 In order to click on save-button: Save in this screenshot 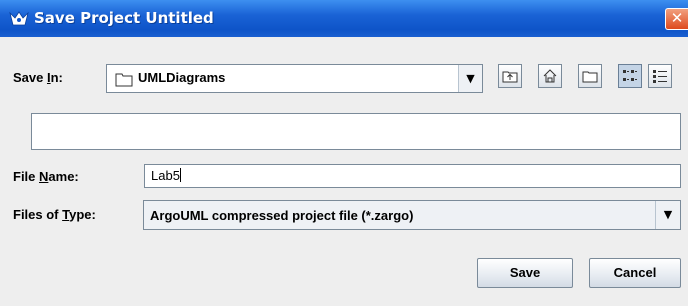, I will do `click(525, 273)`.